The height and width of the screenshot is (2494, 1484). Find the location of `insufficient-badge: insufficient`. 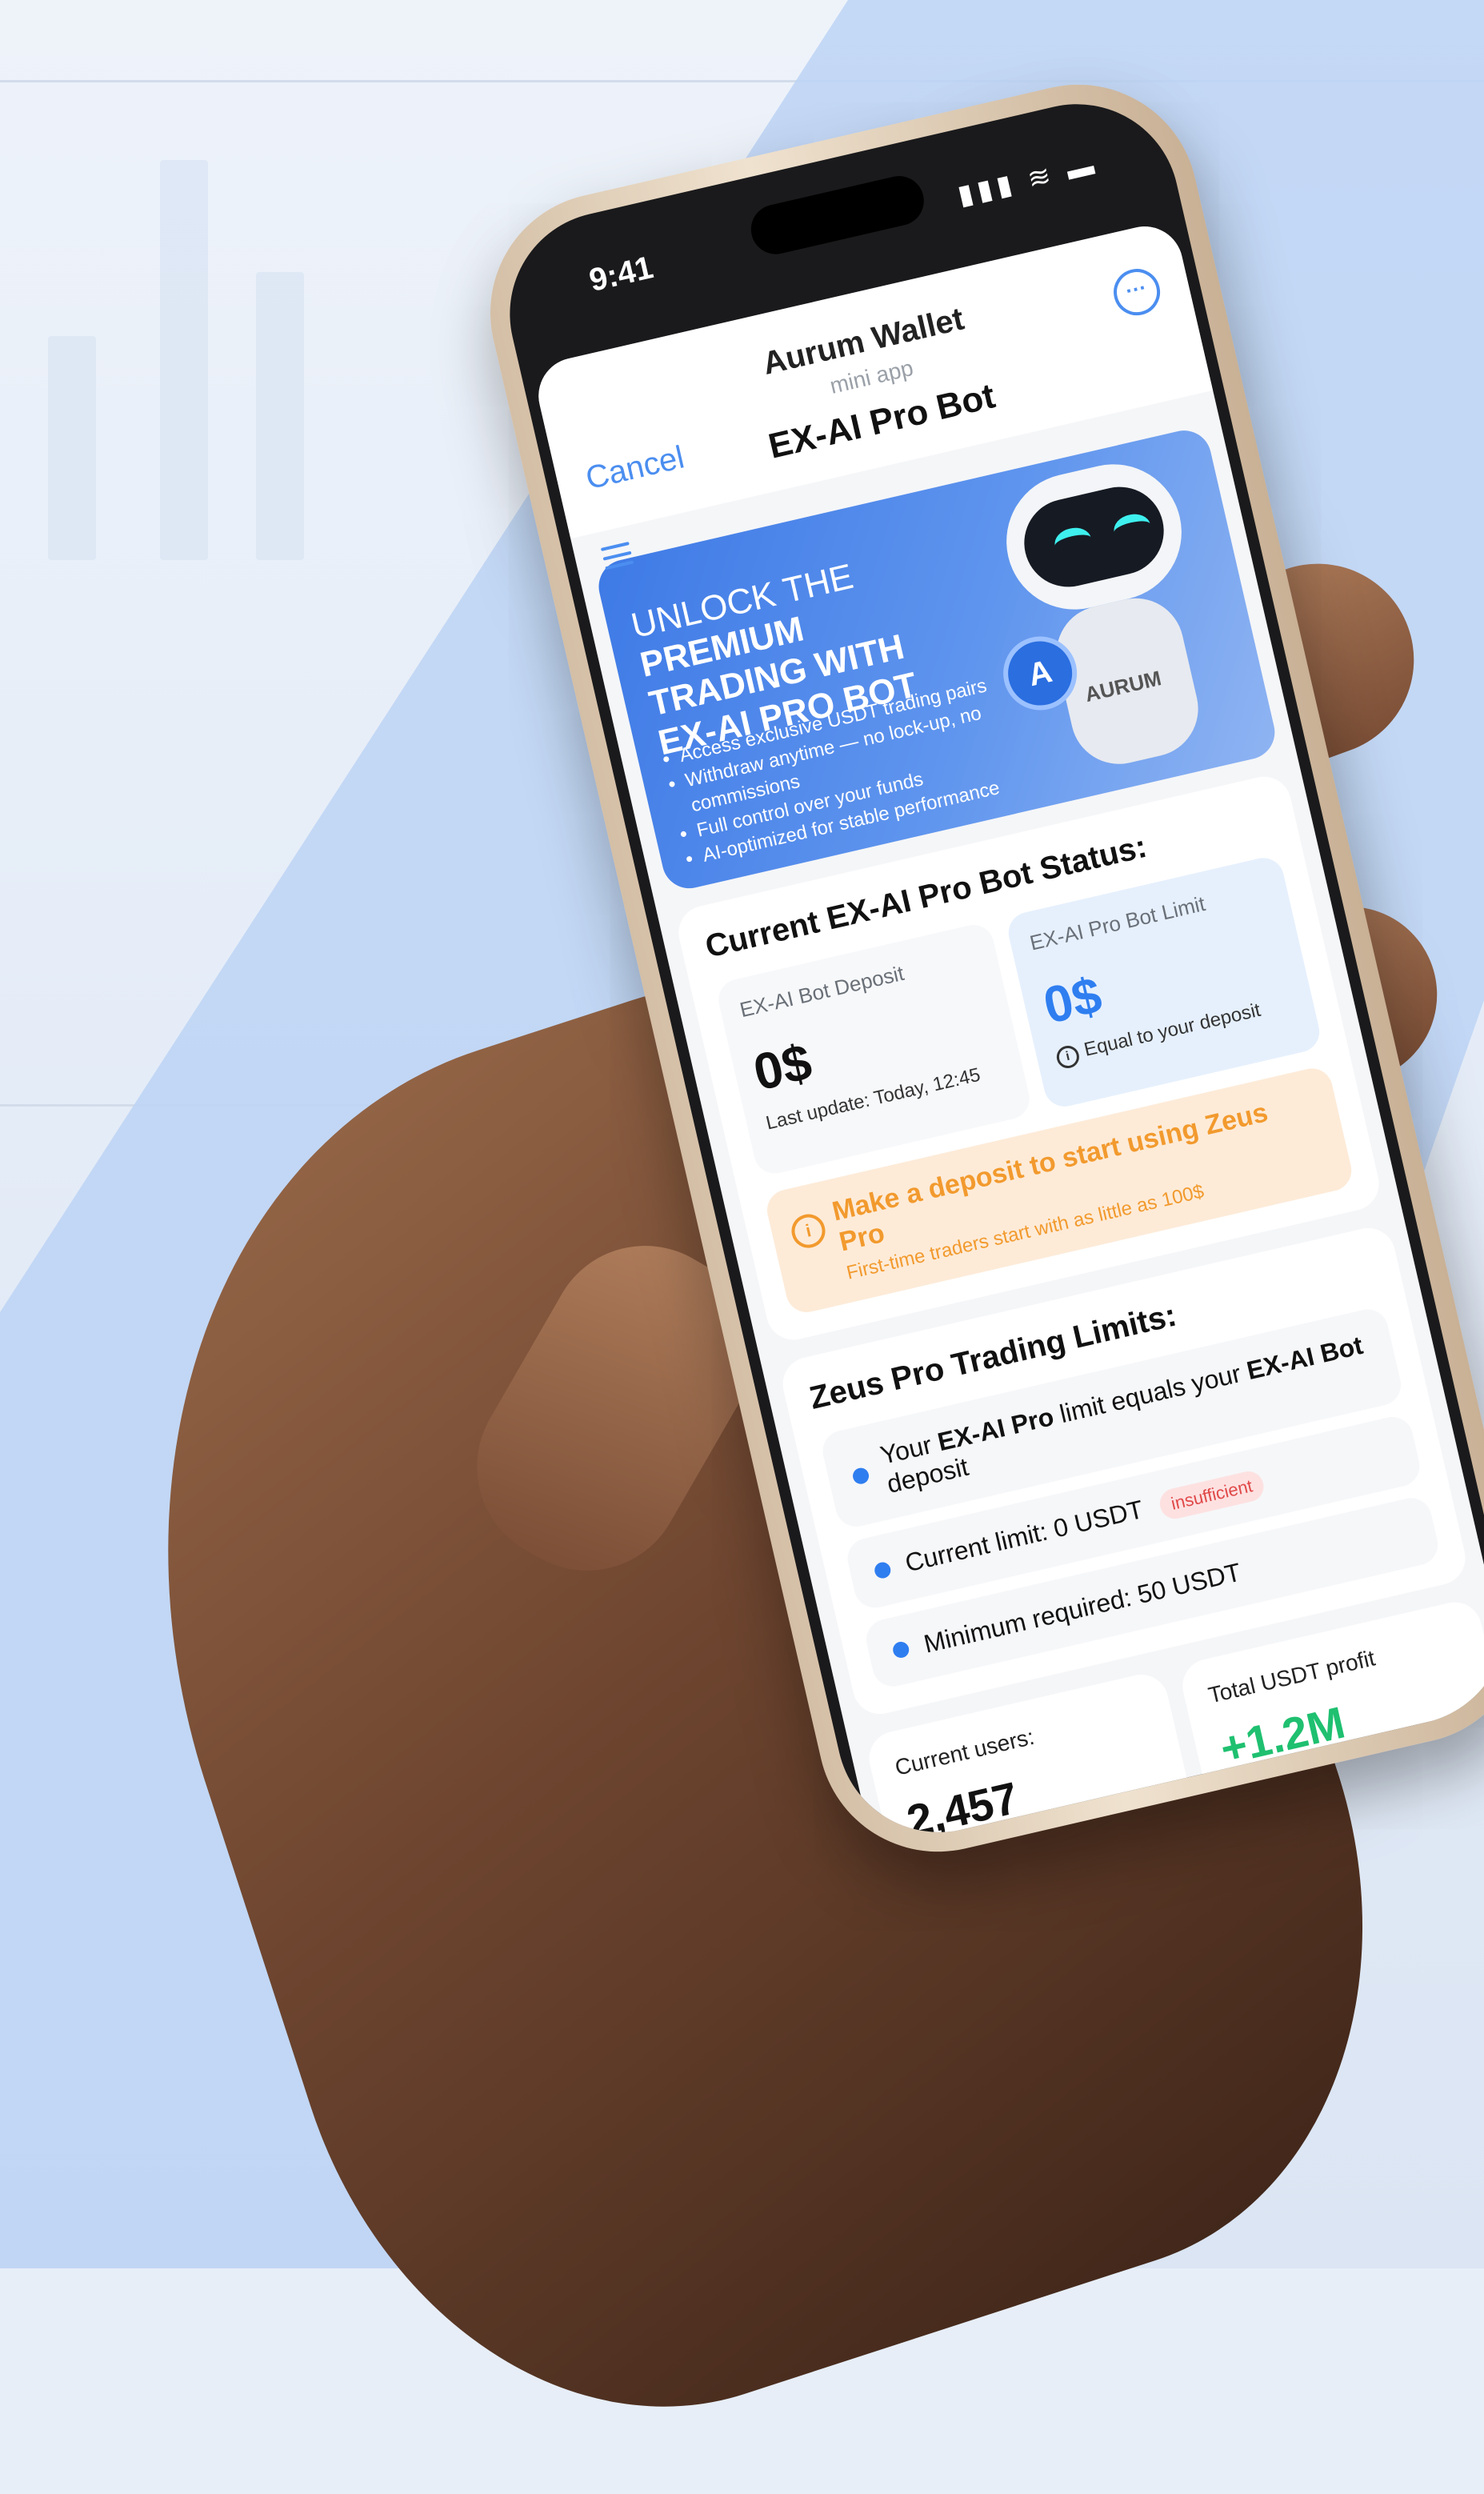

insufficient-badge: insufficient is located at coordinates (1212, 1494).